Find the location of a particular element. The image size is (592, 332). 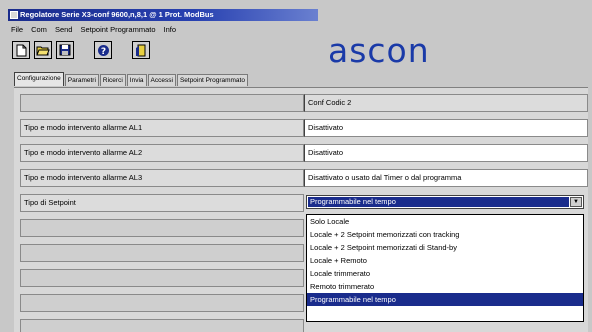

grid-header-row: Conf Codic 2 is located at coordinates (304, 104).